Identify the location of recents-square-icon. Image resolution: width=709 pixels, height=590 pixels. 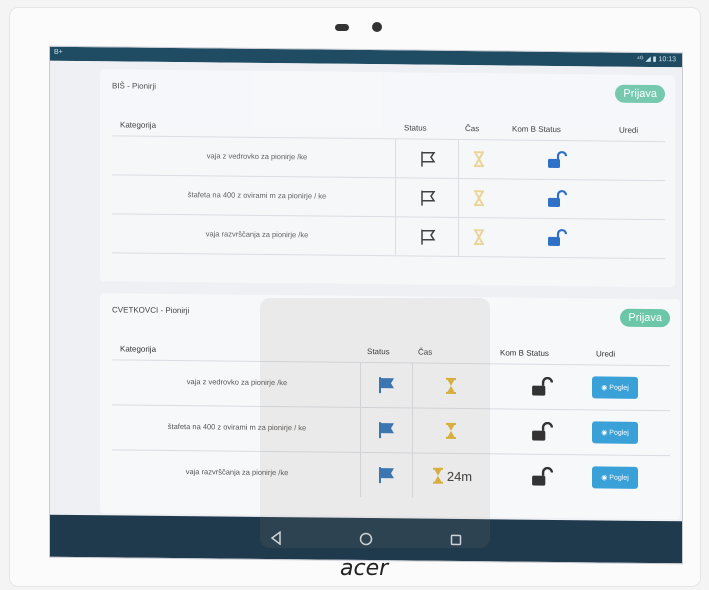
(456, 540).